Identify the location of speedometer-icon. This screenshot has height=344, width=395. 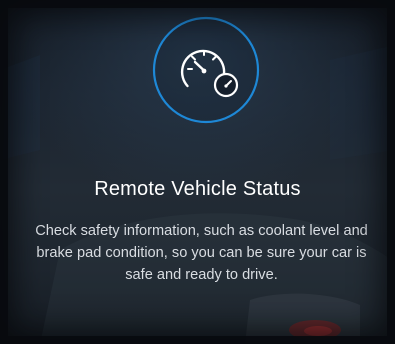
(206, 70).